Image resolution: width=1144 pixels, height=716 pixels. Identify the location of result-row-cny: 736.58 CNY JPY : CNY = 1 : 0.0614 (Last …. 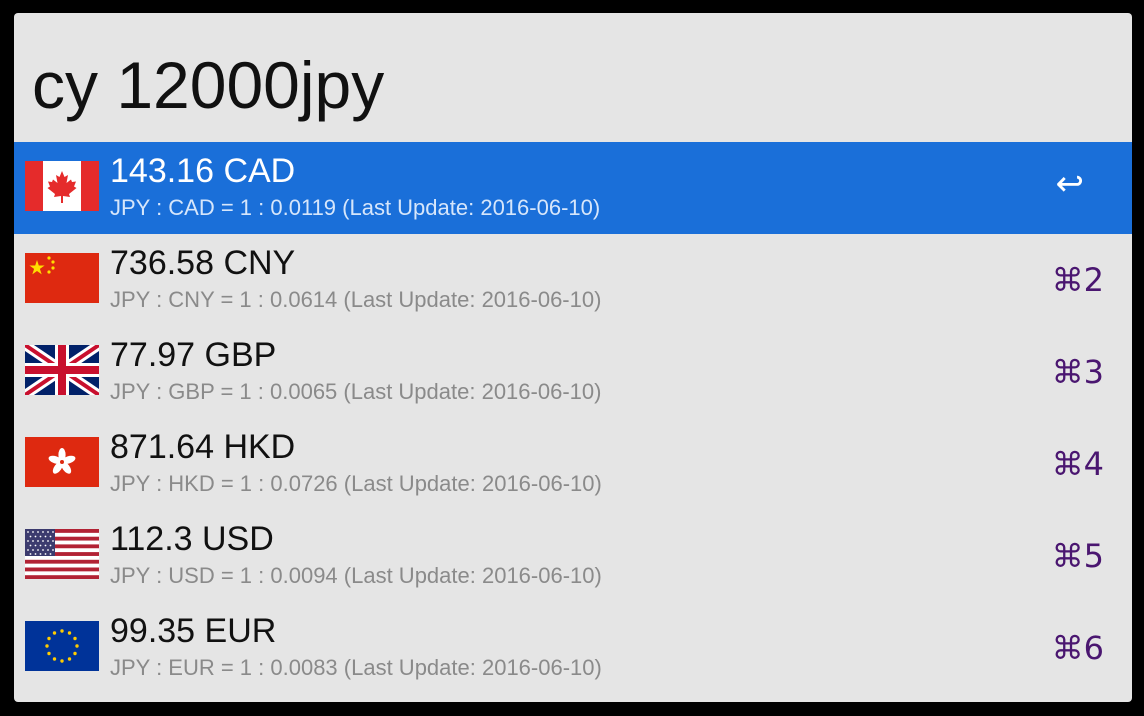
(573, 280).